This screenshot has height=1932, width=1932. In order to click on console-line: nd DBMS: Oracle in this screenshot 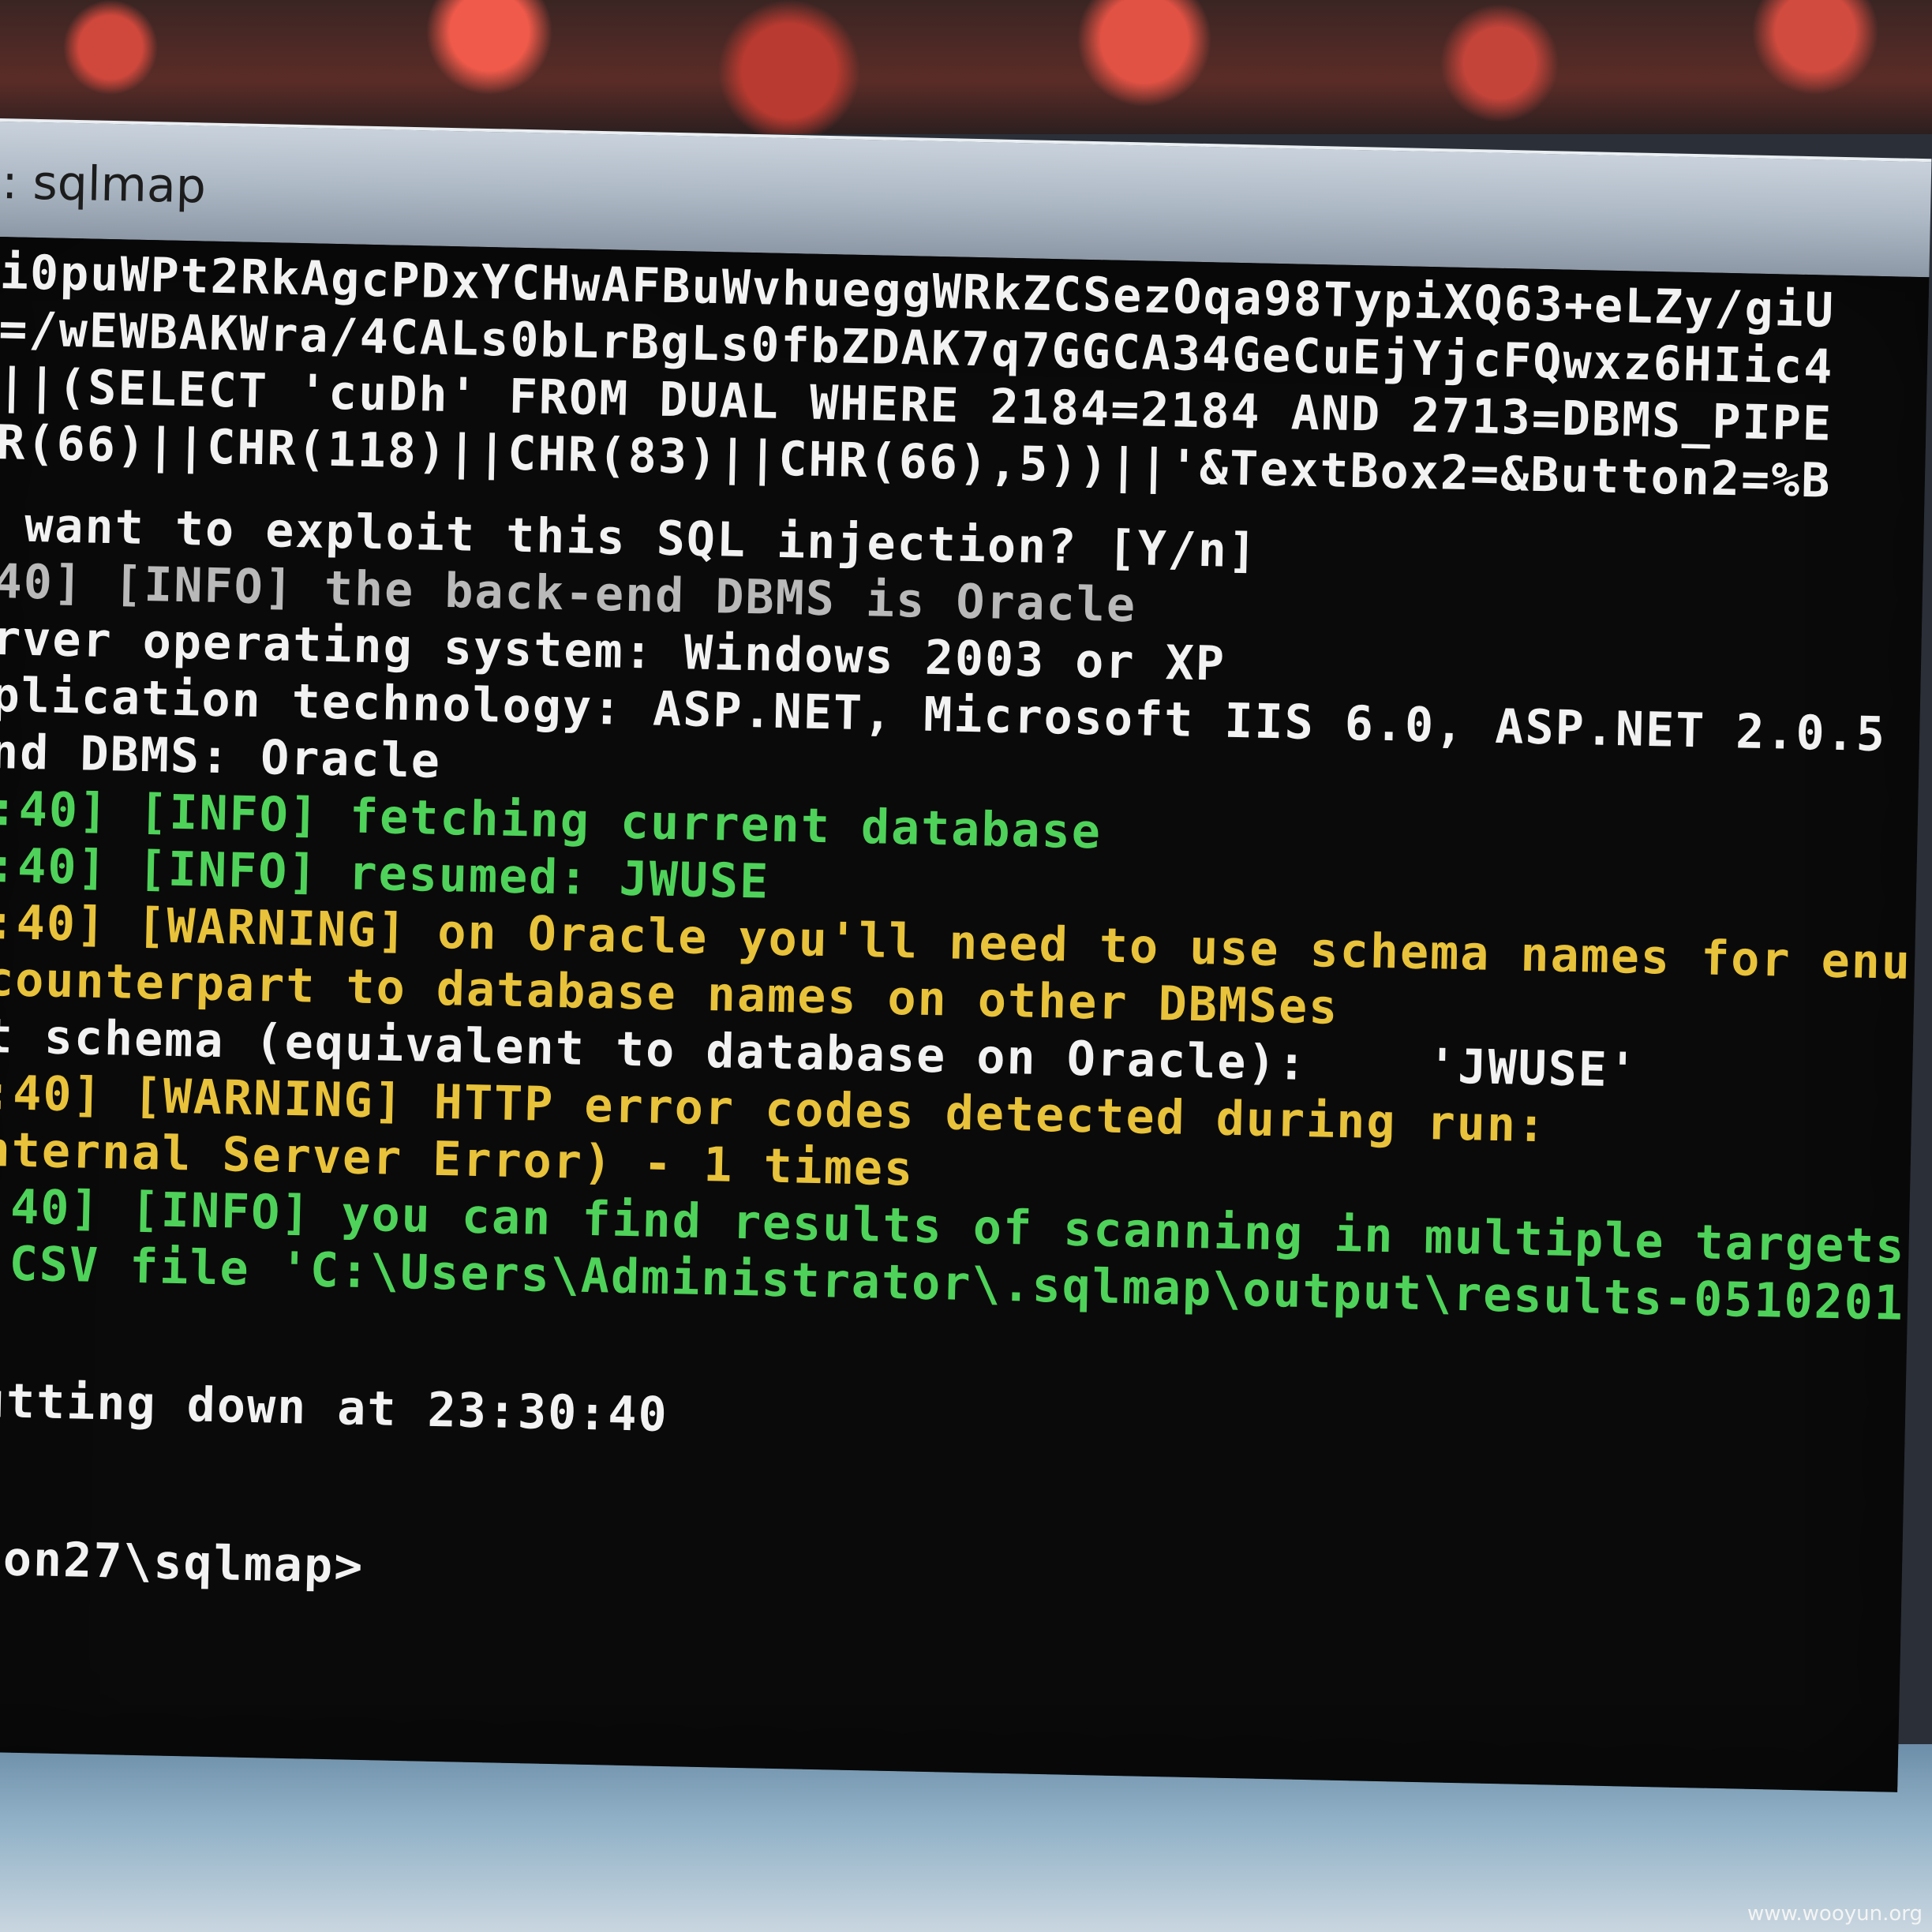, I will do `click(221, 756)`.